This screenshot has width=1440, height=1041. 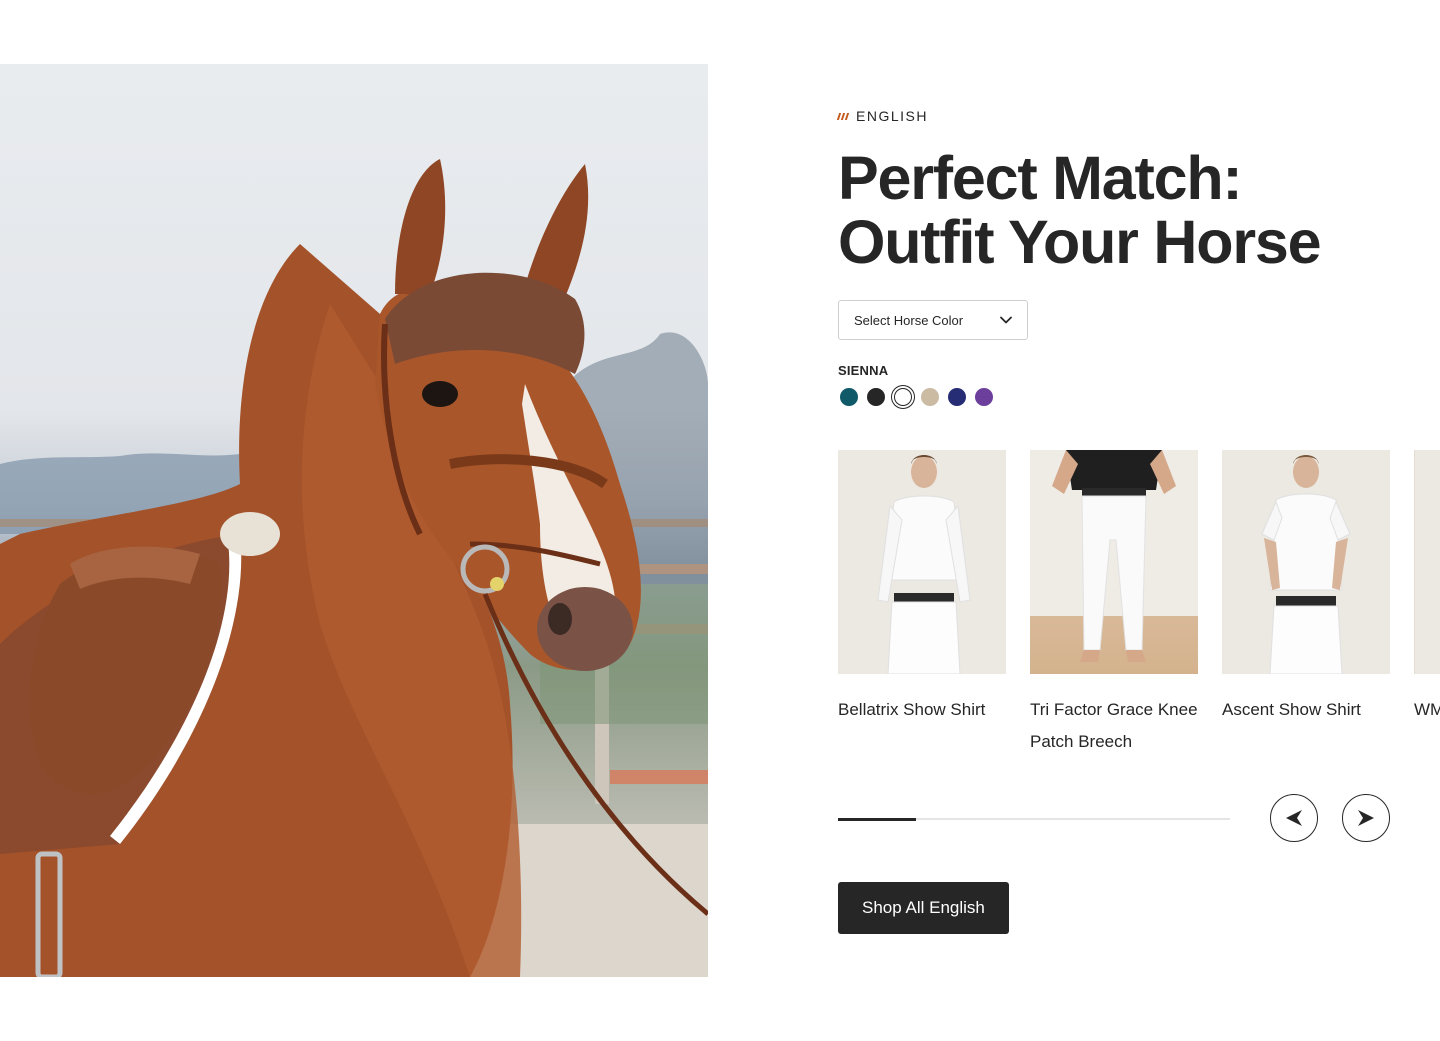 I want to click on category-label: ENGLISH, so click(x=892, y=116).